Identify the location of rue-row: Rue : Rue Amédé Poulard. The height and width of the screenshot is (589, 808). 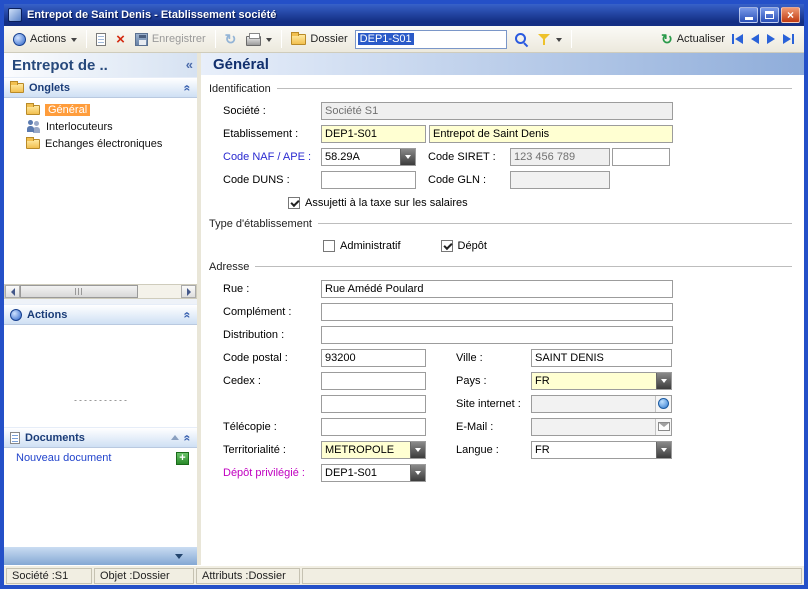
(508, 288).